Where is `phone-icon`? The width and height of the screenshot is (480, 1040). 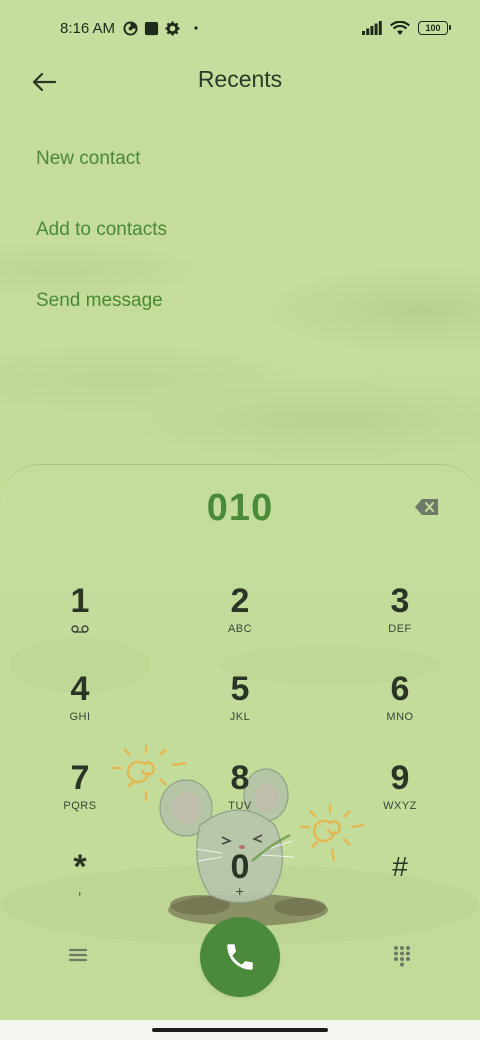
phone-icon is located at coordinates (240, 957).